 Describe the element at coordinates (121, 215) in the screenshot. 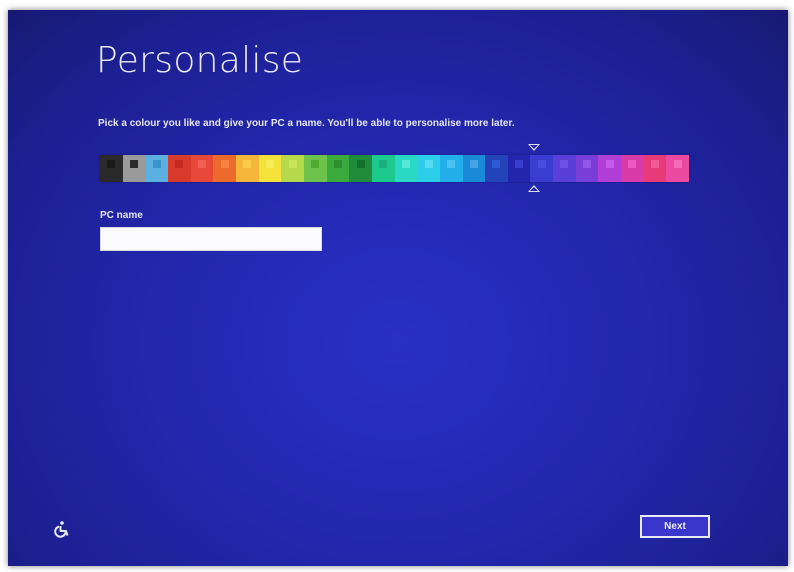

I see `pc-name-label: PC name` at that location.